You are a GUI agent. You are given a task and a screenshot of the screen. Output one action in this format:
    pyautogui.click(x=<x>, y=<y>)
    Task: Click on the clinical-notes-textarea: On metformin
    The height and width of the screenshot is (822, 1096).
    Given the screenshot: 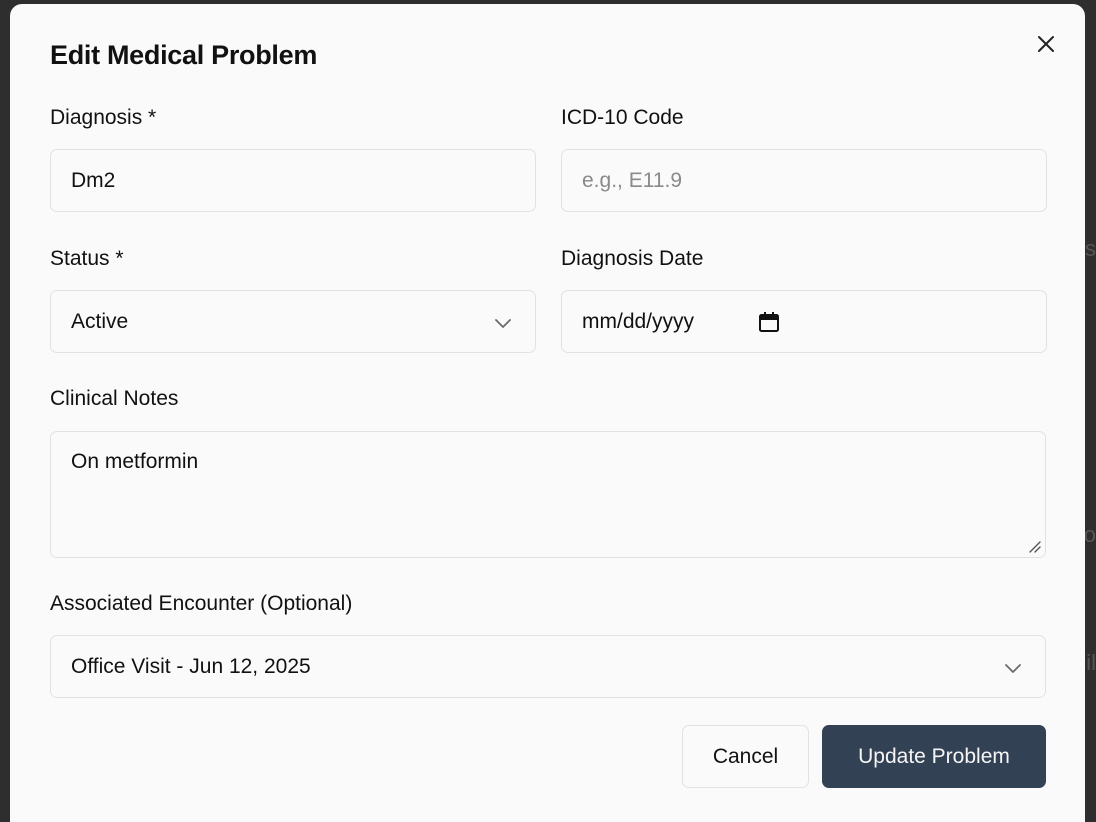 What is the action you would take?
    pyautogui.click(x=548, y=494)
    